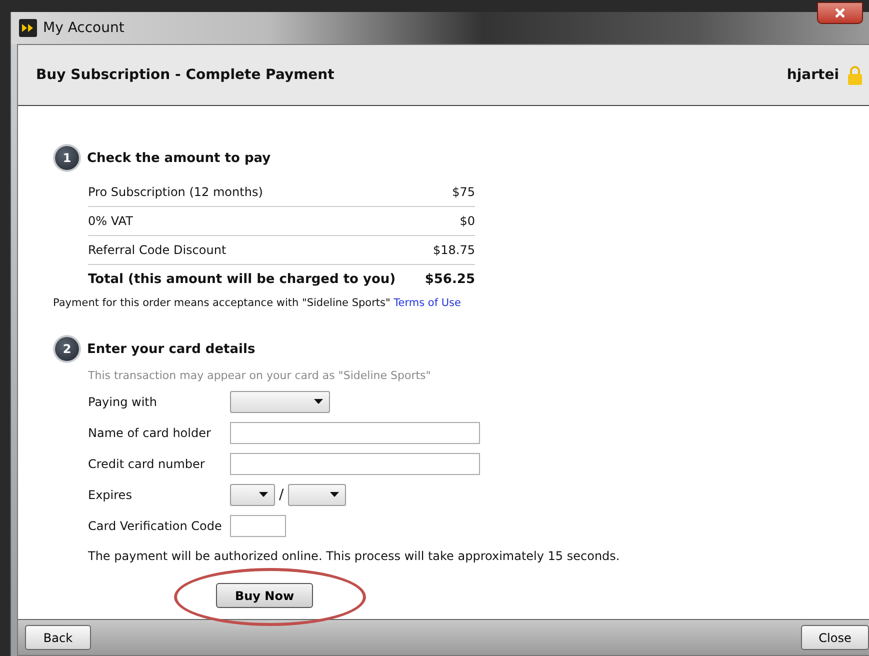  I want to click on month-dropdown, so click(252, 495).